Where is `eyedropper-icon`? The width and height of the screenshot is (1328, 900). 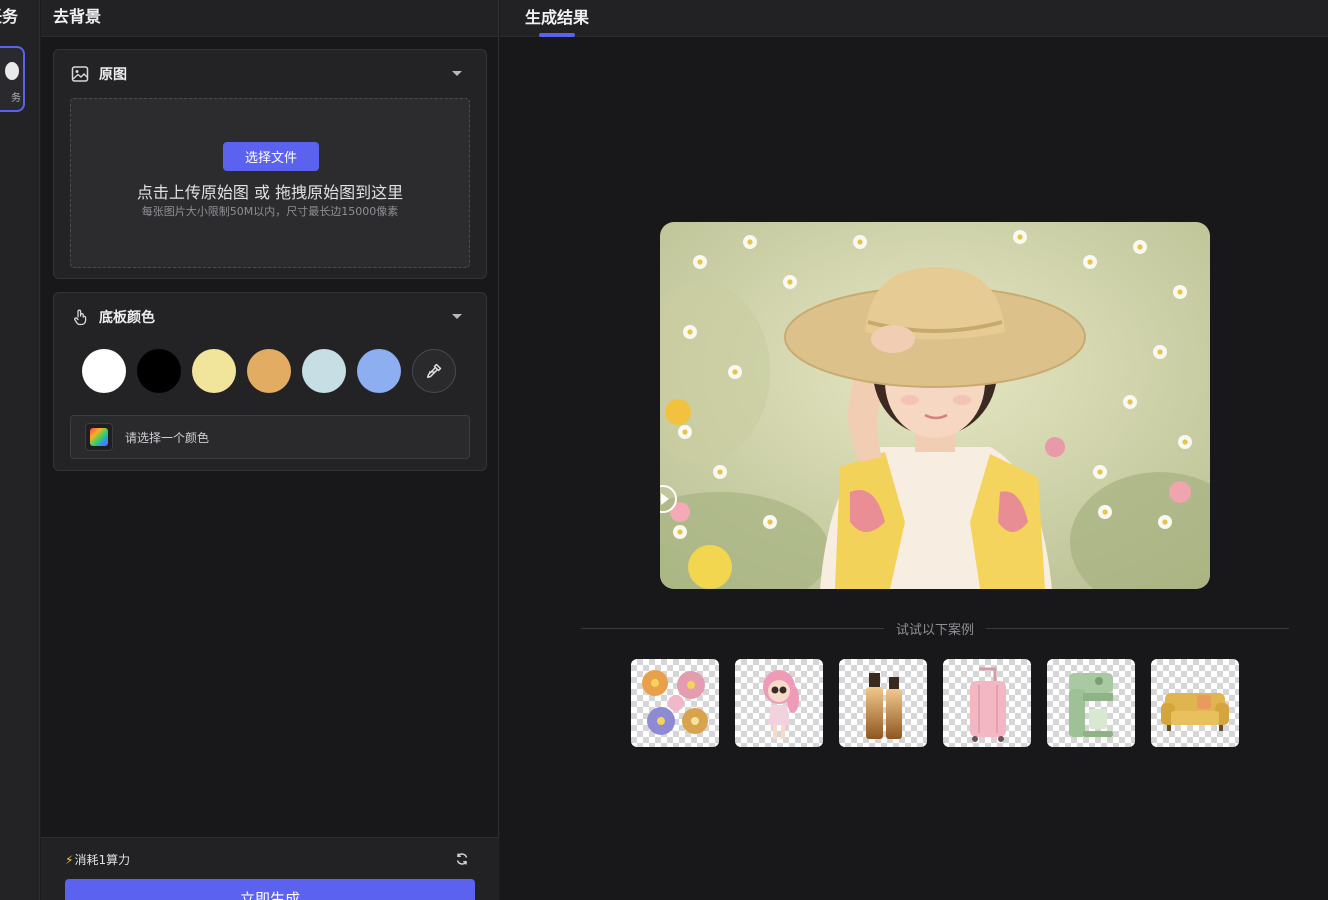 eyedropper-icon is located at coordinates (434, 371).